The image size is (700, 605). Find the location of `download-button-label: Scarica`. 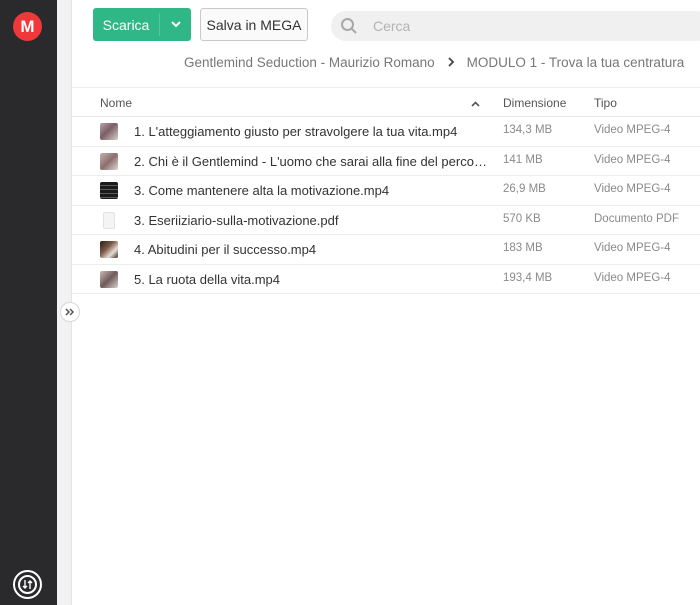

download-button-label: Scarica is located at coordinates (126, 24).